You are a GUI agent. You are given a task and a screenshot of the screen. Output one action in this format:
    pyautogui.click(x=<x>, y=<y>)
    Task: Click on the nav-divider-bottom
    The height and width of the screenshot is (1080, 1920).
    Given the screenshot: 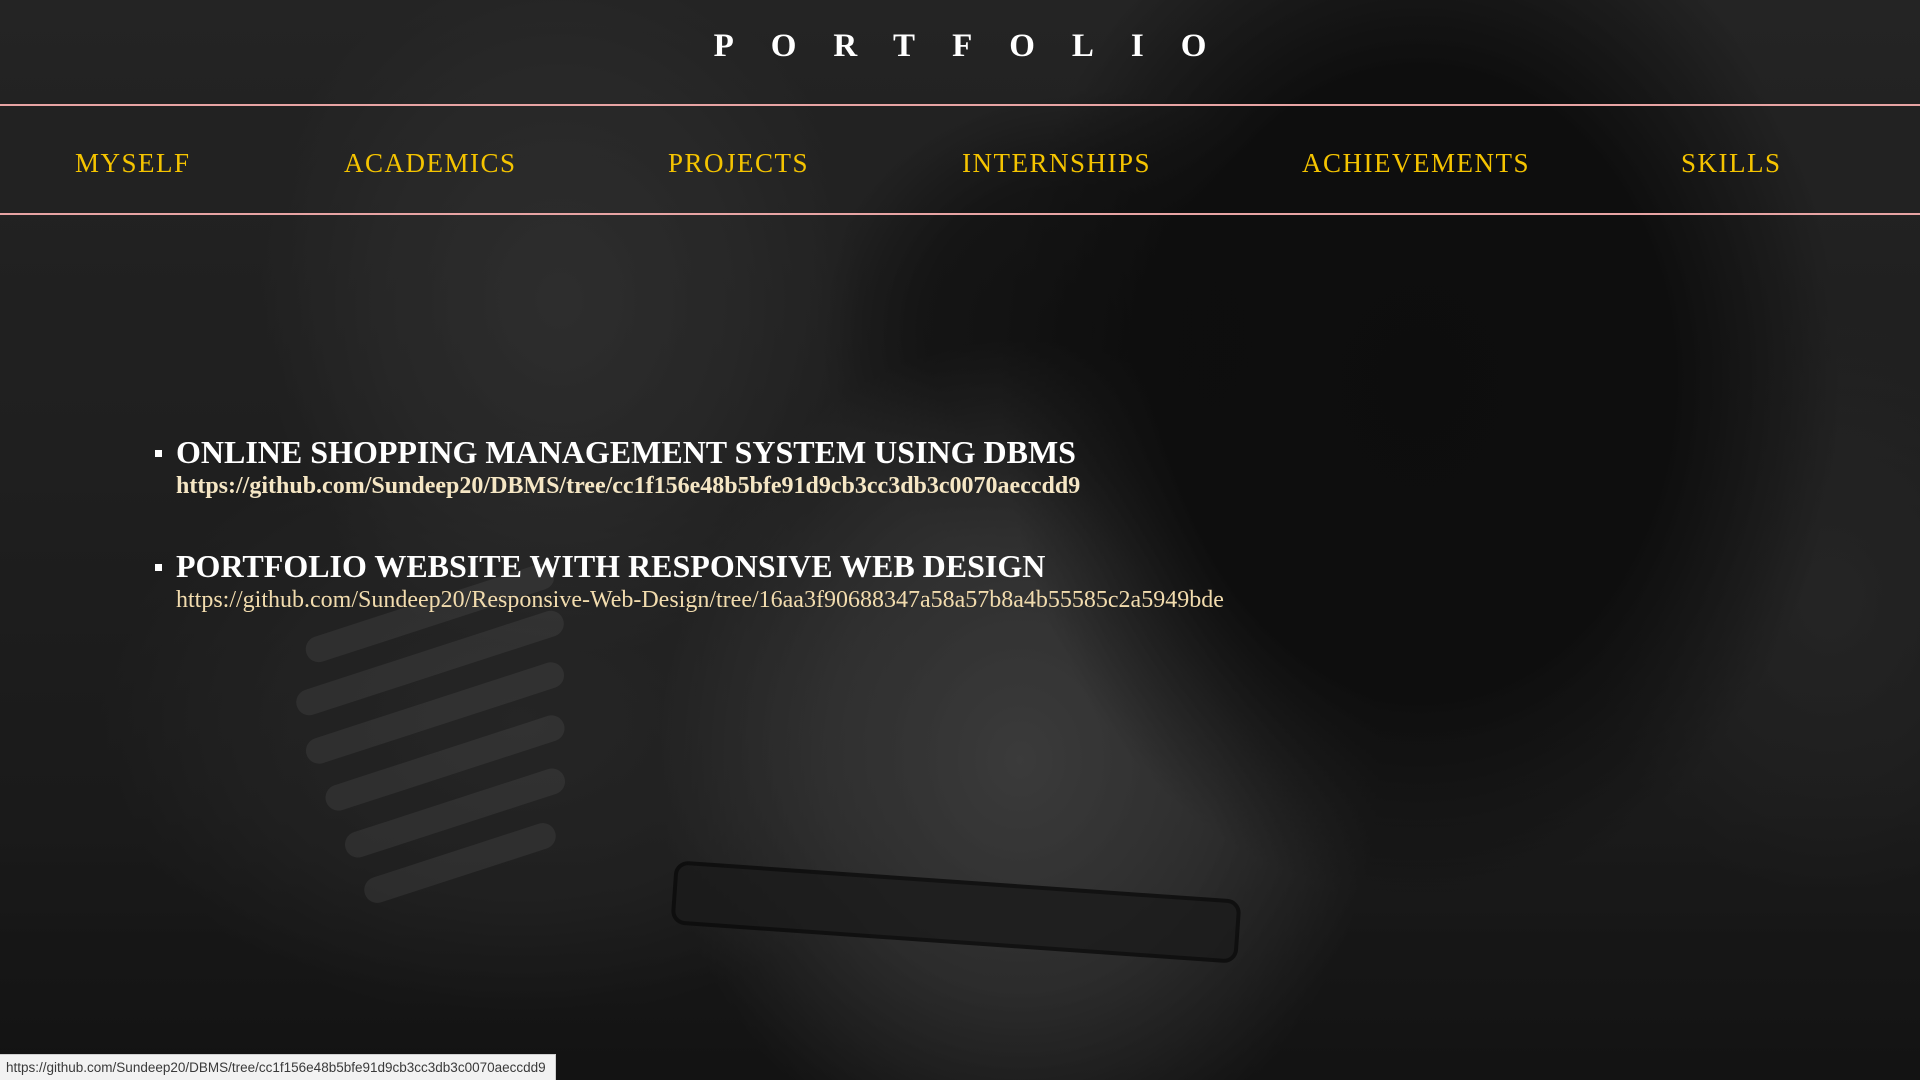 What is the action you would take?
    pyautogui.click(x=960, y=214)
    